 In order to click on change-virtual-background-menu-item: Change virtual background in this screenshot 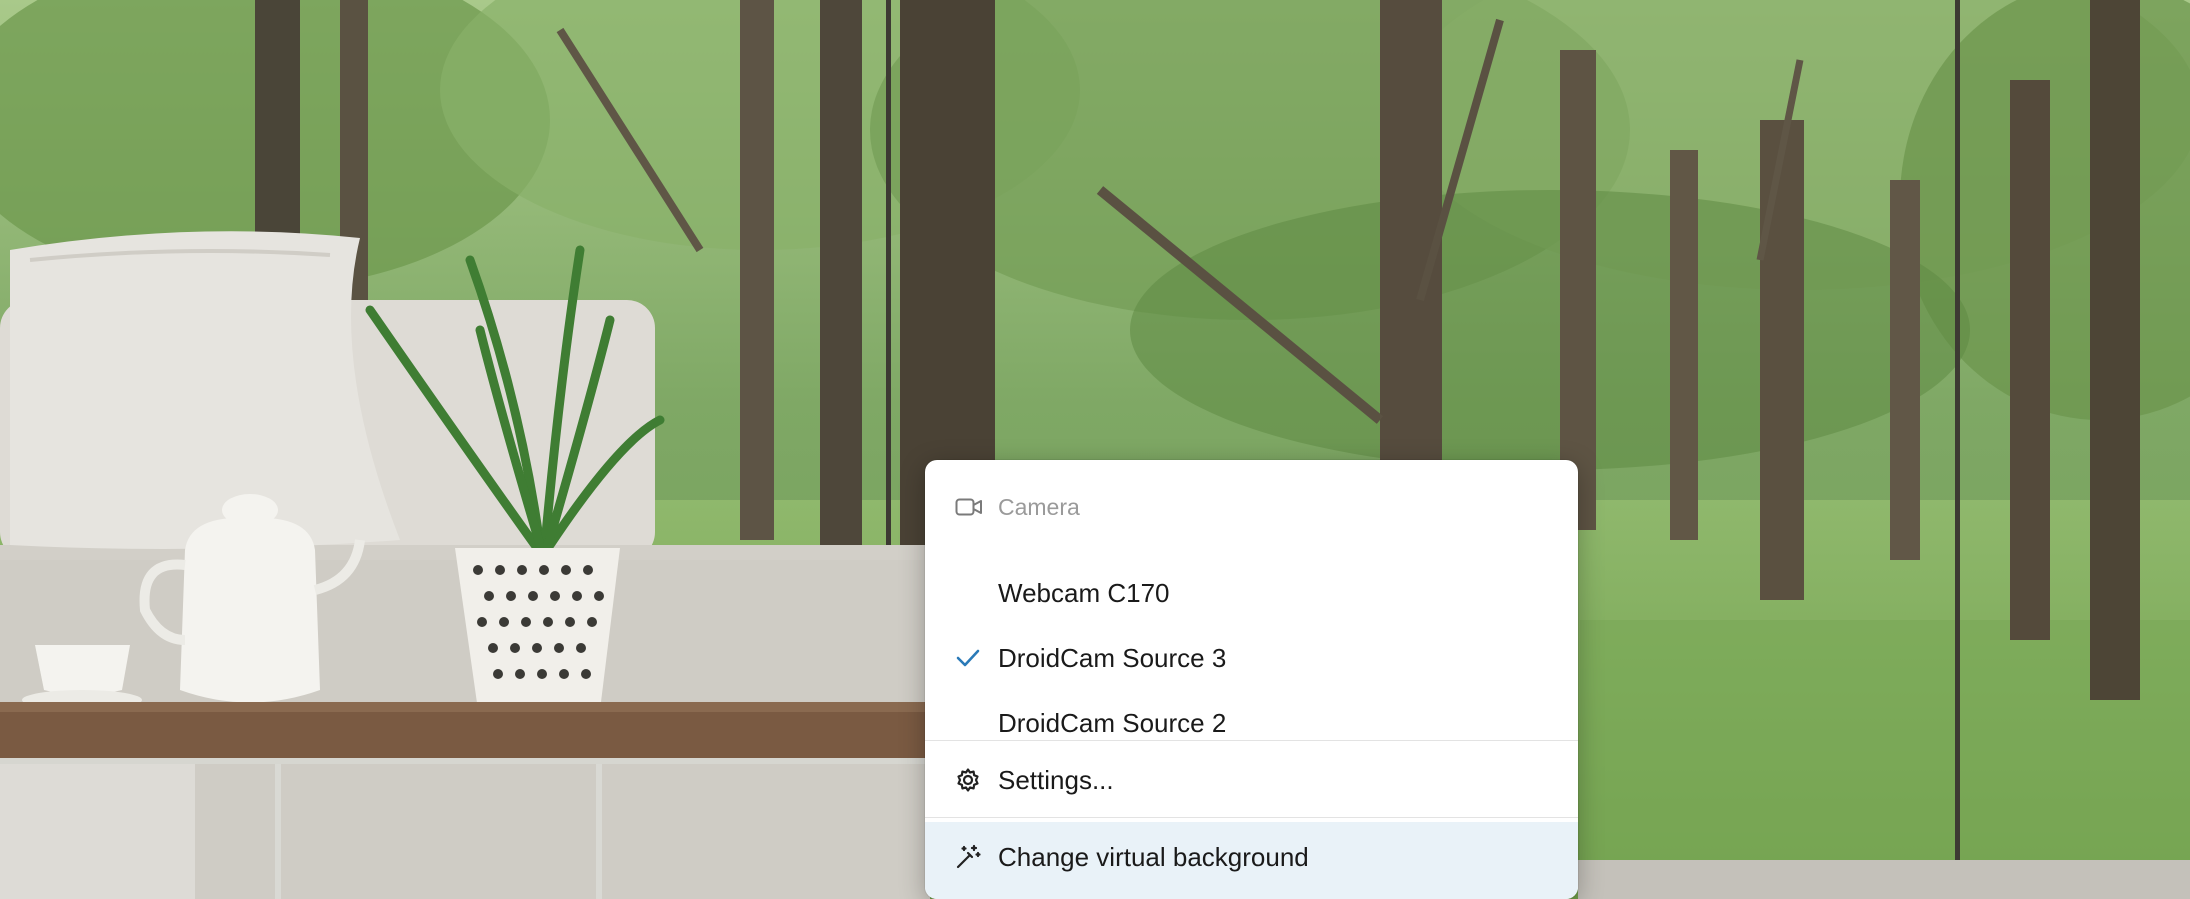, I will do `click(1251, 860)`.